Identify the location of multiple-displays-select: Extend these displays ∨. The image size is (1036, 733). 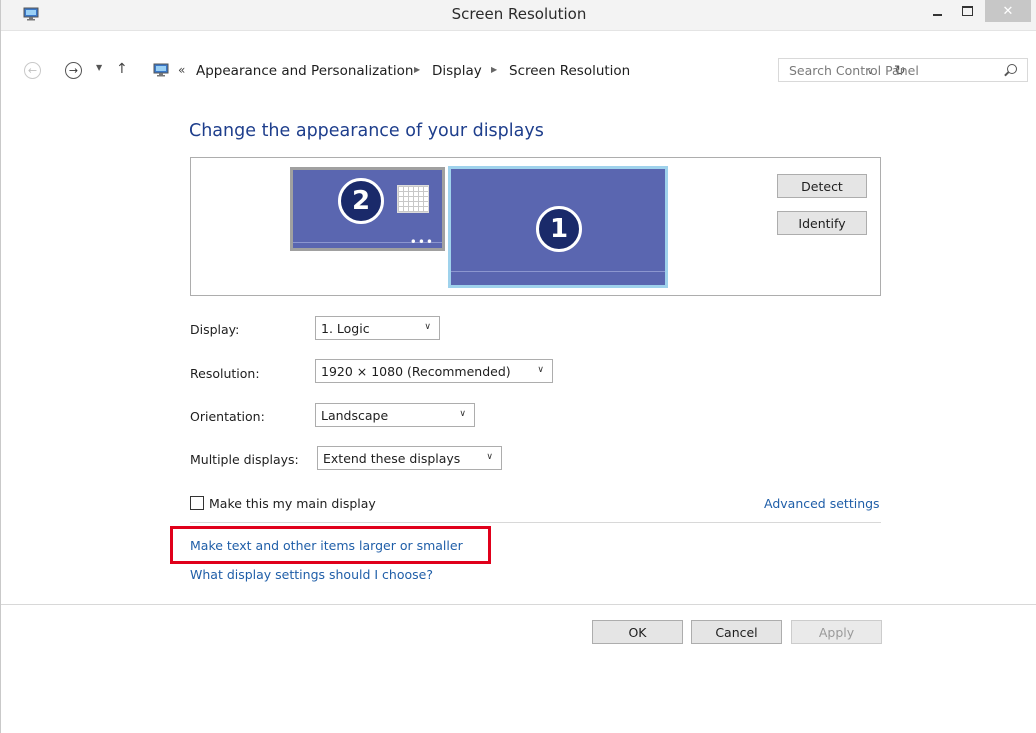
(409, 458).